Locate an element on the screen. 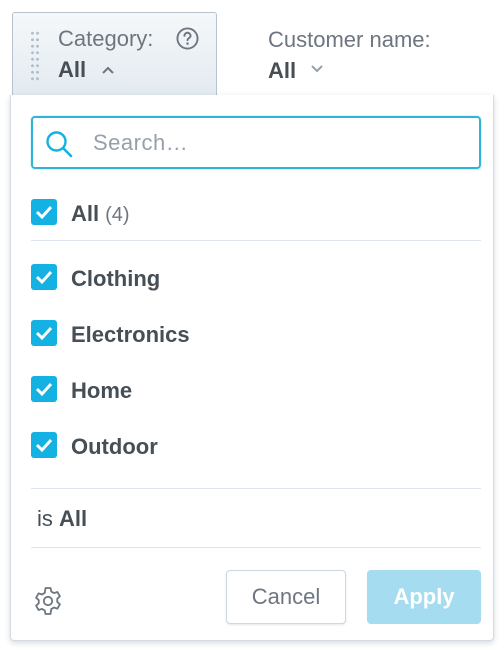 This screenshot has width=504, height=650. search-box is located at coordinates (256, 142).